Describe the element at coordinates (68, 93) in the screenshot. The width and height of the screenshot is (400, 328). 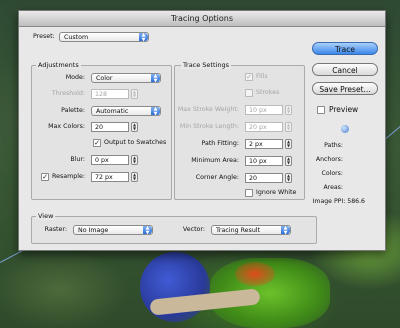
I see `threshold-label: Threshold:` at that location.